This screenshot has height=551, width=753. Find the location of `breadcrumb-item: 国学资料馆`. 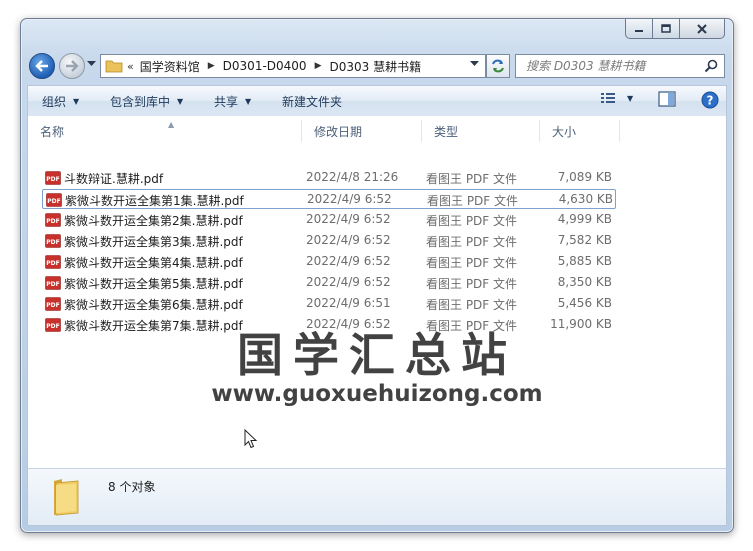

breadcrumb-item: 国学资料馆 is located at coordinates (170, 66).